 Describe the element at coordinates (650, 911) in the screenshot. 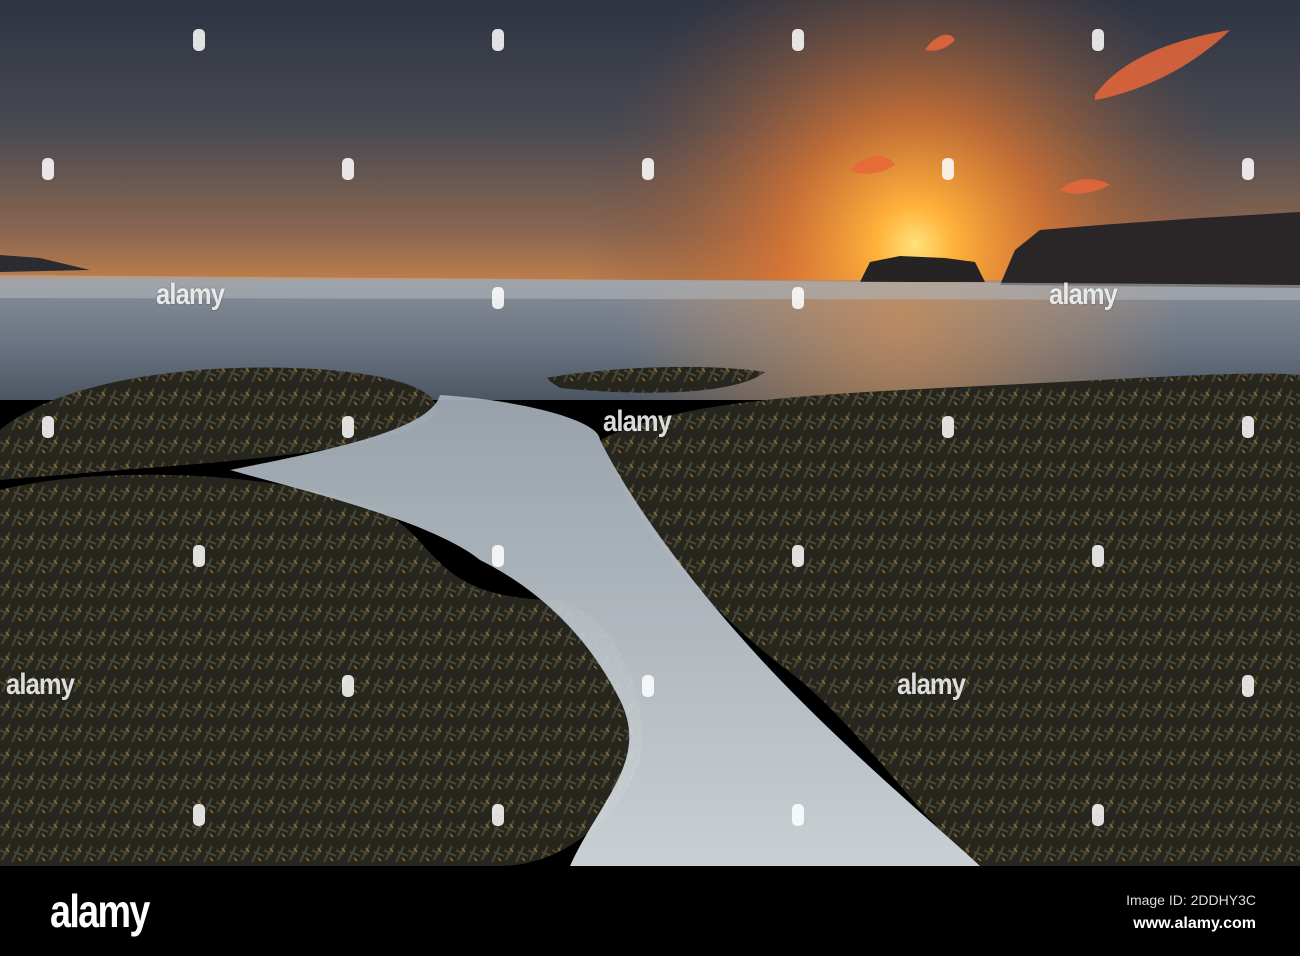

I see `footer-bar: alamy Image ID: 2DDHY3C www.alamy.com` at that location.